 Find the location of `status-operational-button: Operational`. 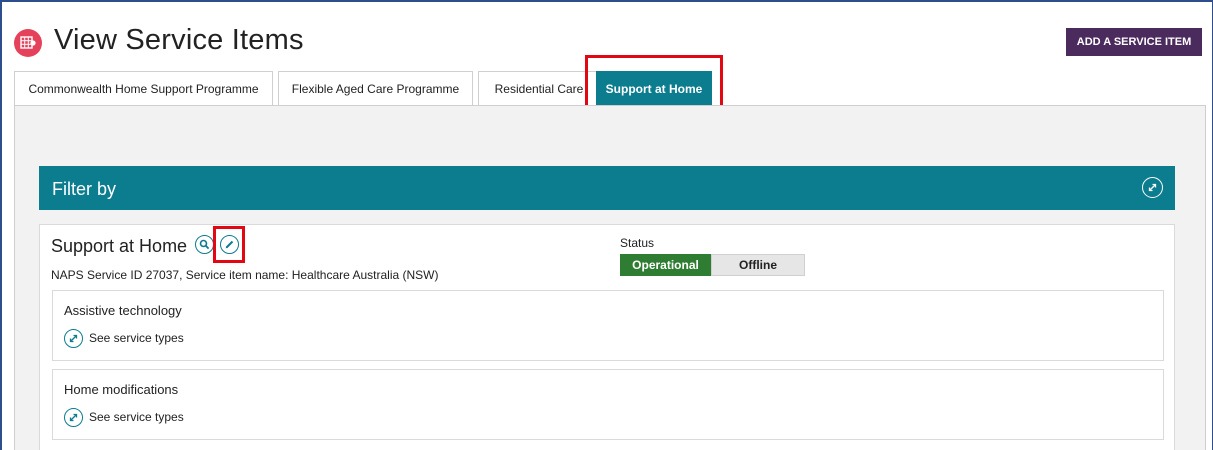

status-operational-button: Operational is located at coordinates (665, 265).